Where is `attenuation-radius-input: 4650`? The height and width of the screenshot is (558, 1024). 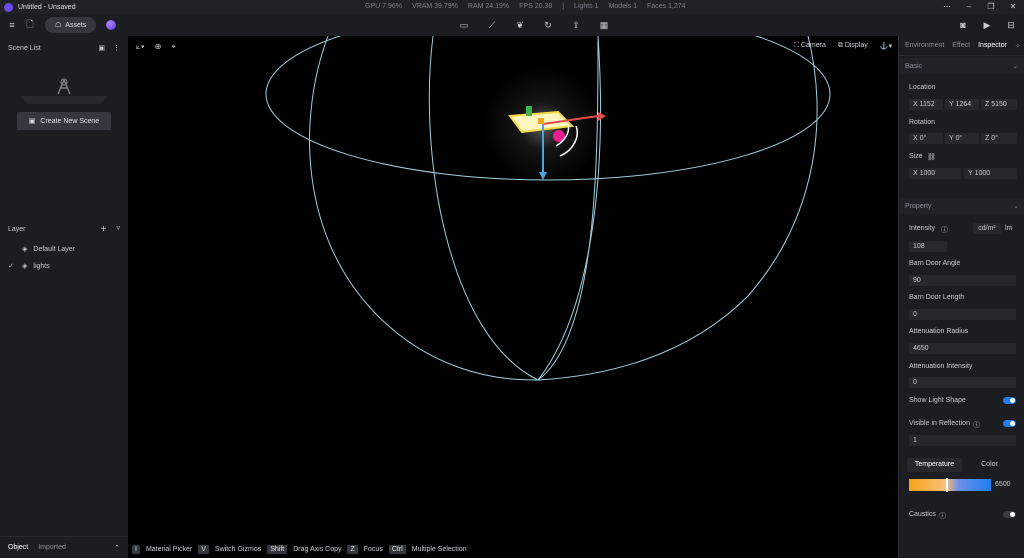
attenuation-radius-input: 4650 is located at coordinates (962, 348).